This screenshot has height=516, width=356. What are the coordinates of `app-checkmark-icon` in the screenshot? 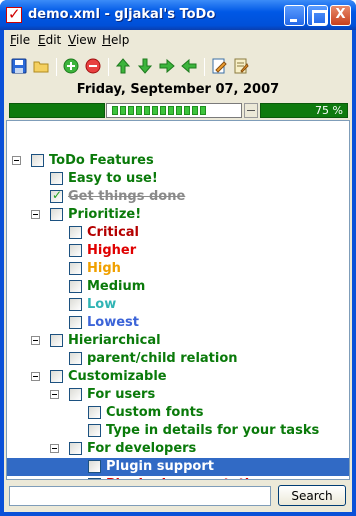 It's located at (14, 14).